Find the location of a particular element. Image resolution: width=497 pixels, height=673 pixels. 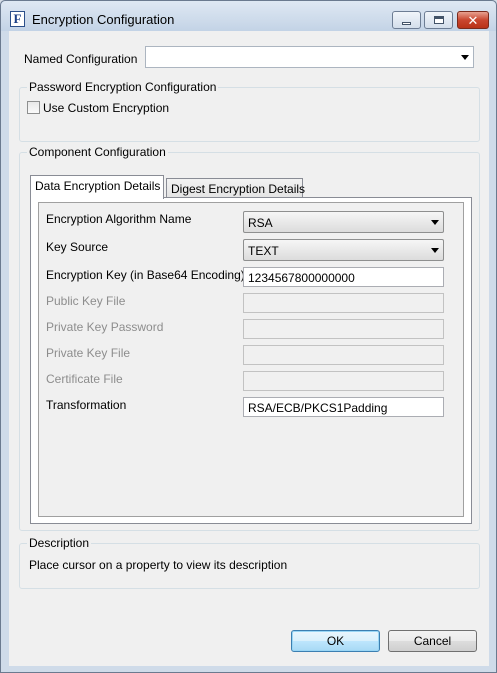

encryption-key-label: Encryption Key (in Base64 Encoding) is located at coordinates (145, 275).